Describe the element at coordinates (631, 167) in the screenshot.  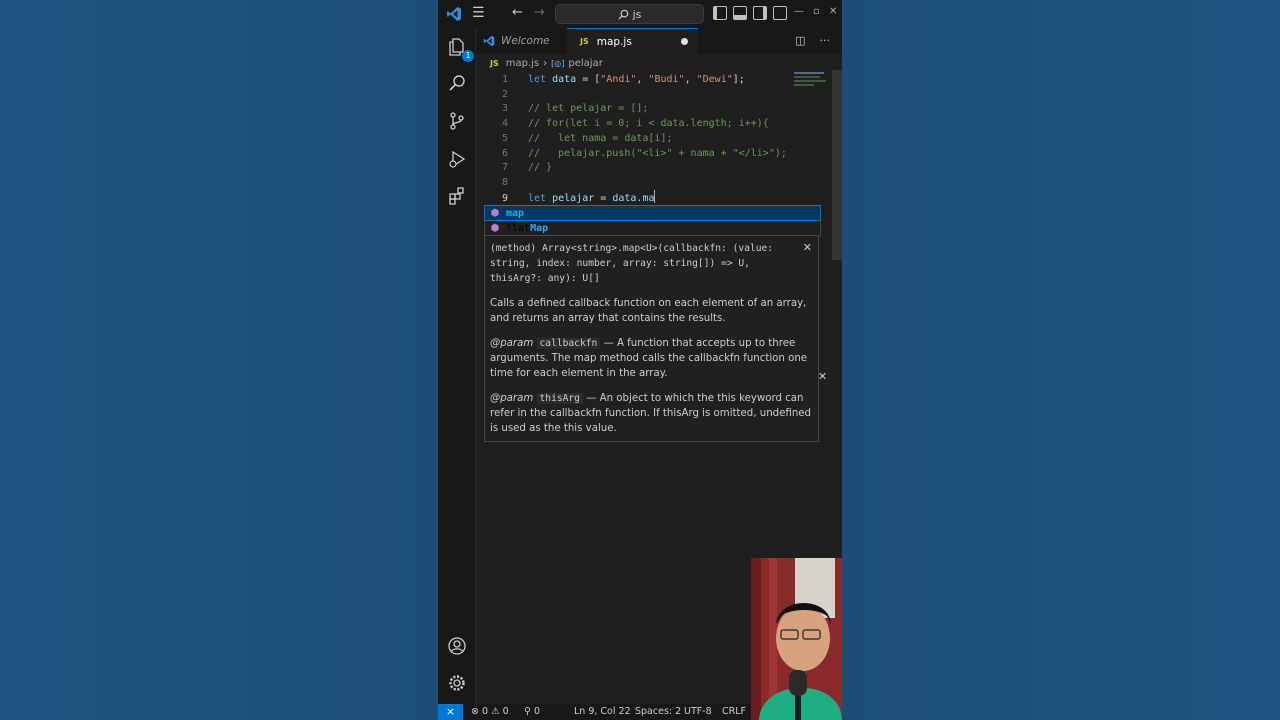
I see `code-line: 7 // }` at that location.